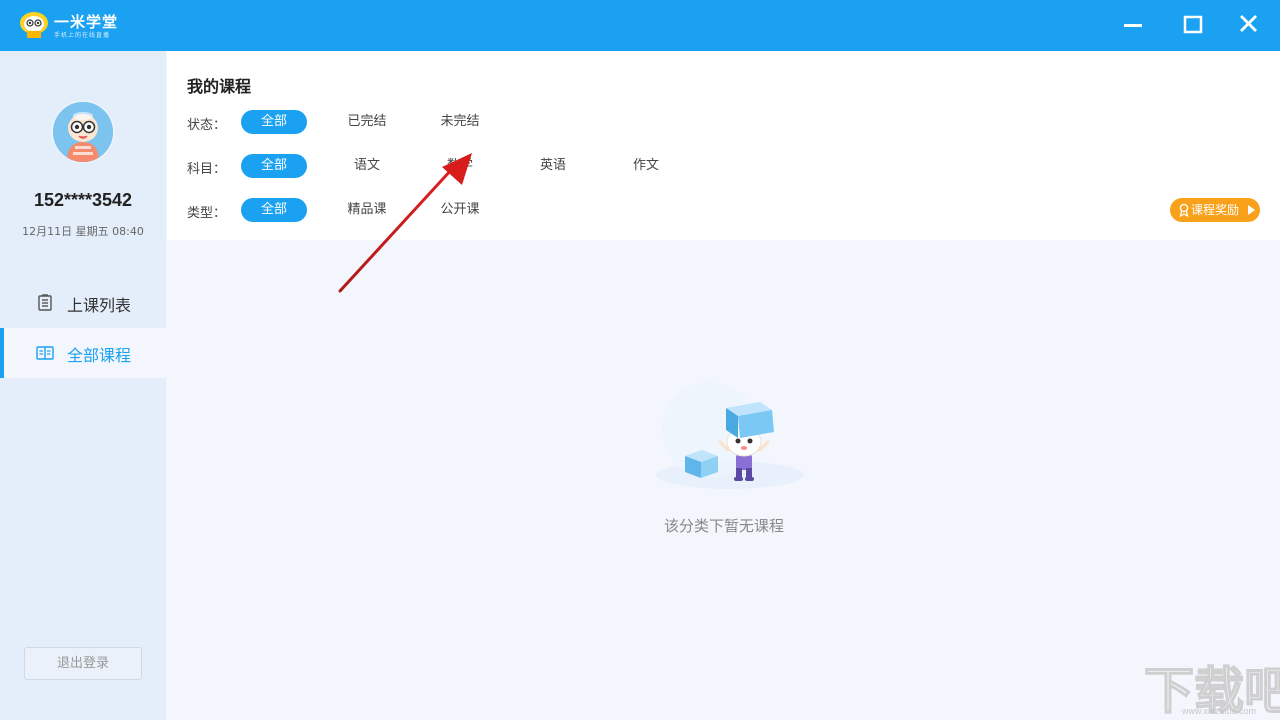  Describe the element at coordinates (367, 166) in the screenshot. I see `filter-subject-chinese: 语文` at that location.